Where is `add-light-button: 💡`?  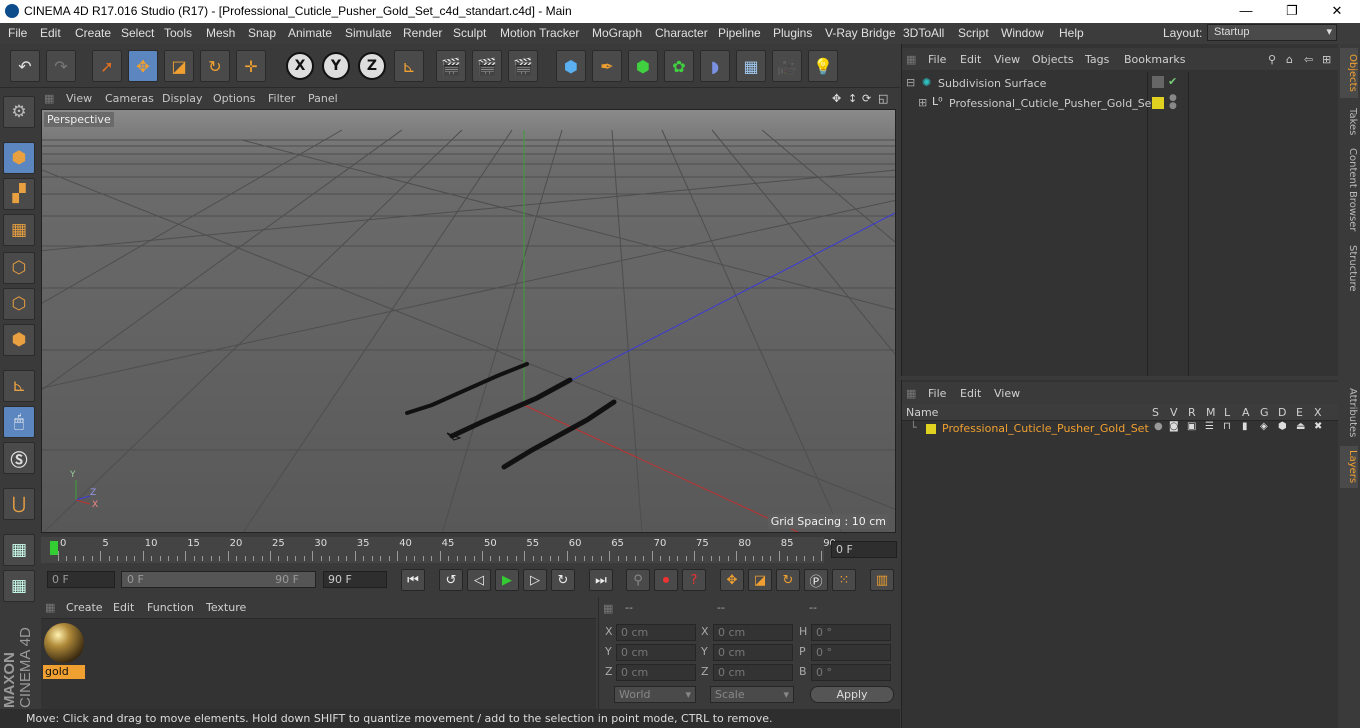 add-light-button: 💡 is located at coordinates (823, 66).